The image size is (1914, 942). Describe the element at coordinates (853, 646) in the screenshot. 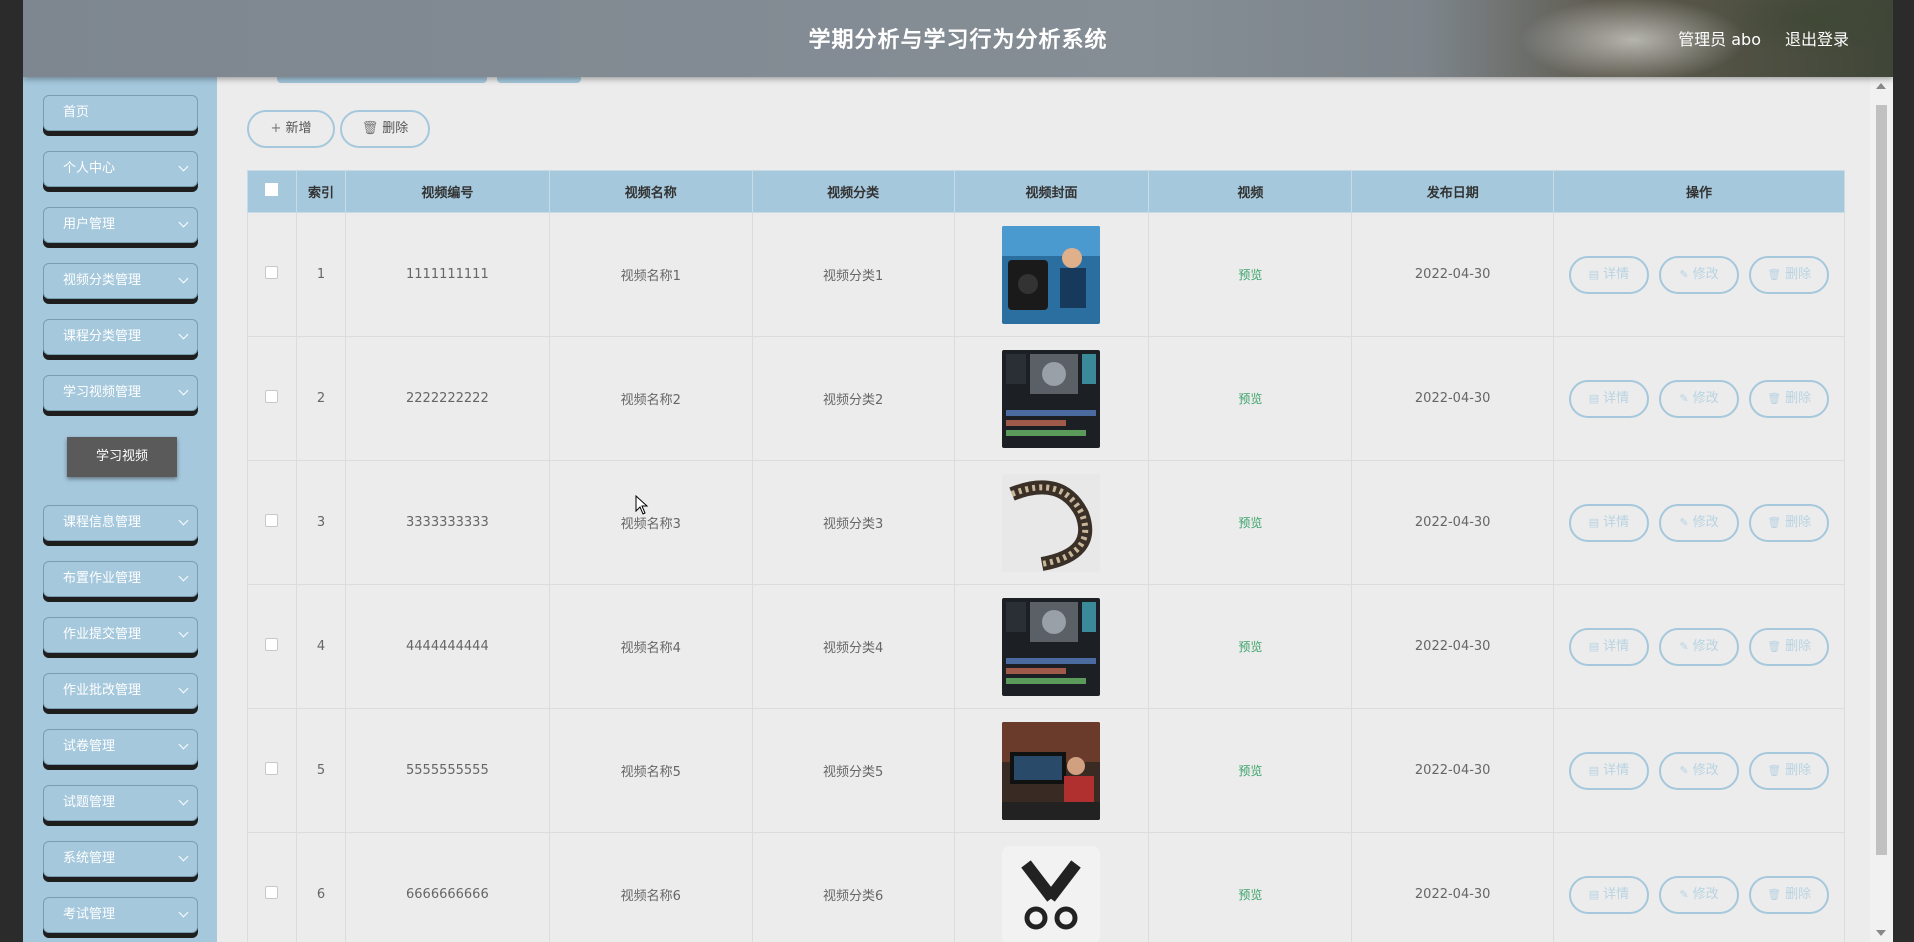

I see `cell-category: 视频分类4` at that location.